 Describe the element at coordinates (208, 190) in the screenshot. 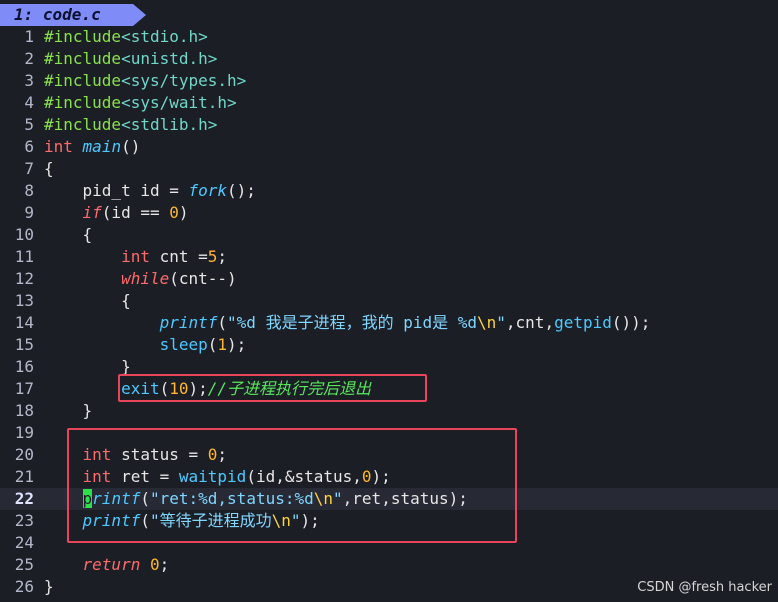

I see `code-token: fork` at that location.